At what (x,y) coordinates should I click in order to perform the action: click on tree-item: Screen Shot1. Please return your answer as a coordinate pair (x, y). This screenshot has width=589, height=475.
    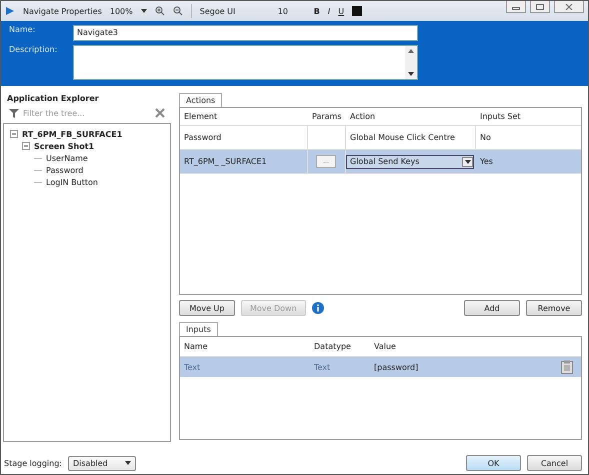
    Looking at the image, I should click on (64, 146).